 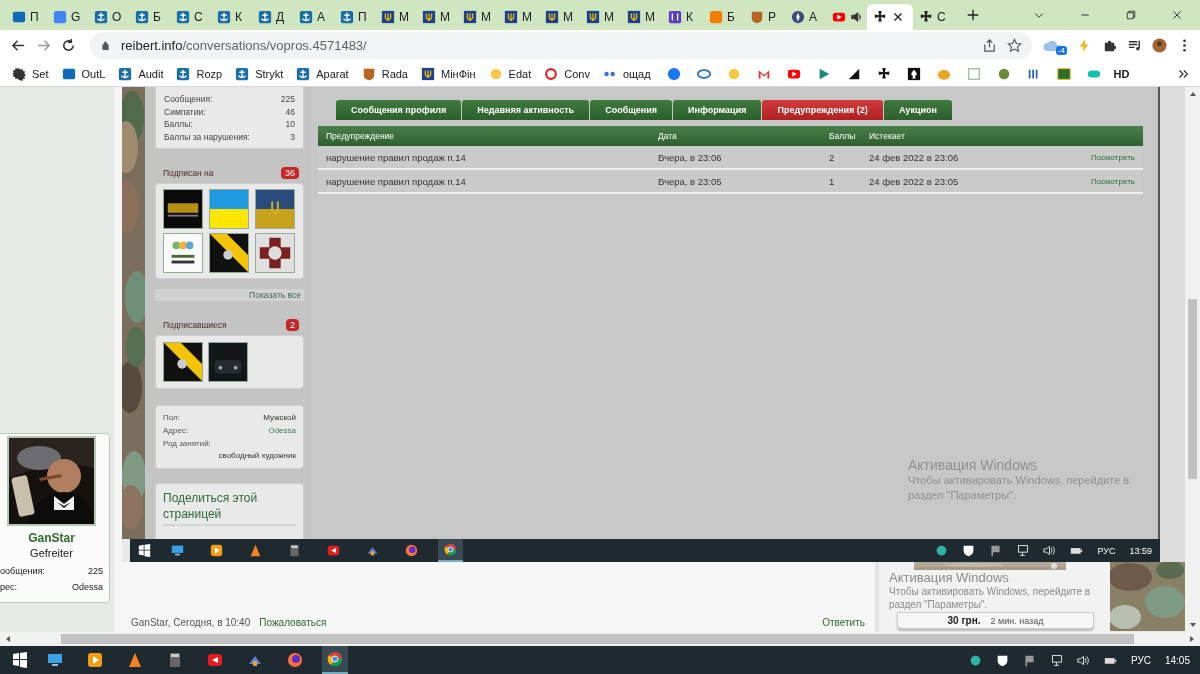 What do you see at coordinates (561, 45) in the screenshot?
I see `address-bar: reibert.info/conversations/vopros.4571483/` at bounding box center [561, 45].